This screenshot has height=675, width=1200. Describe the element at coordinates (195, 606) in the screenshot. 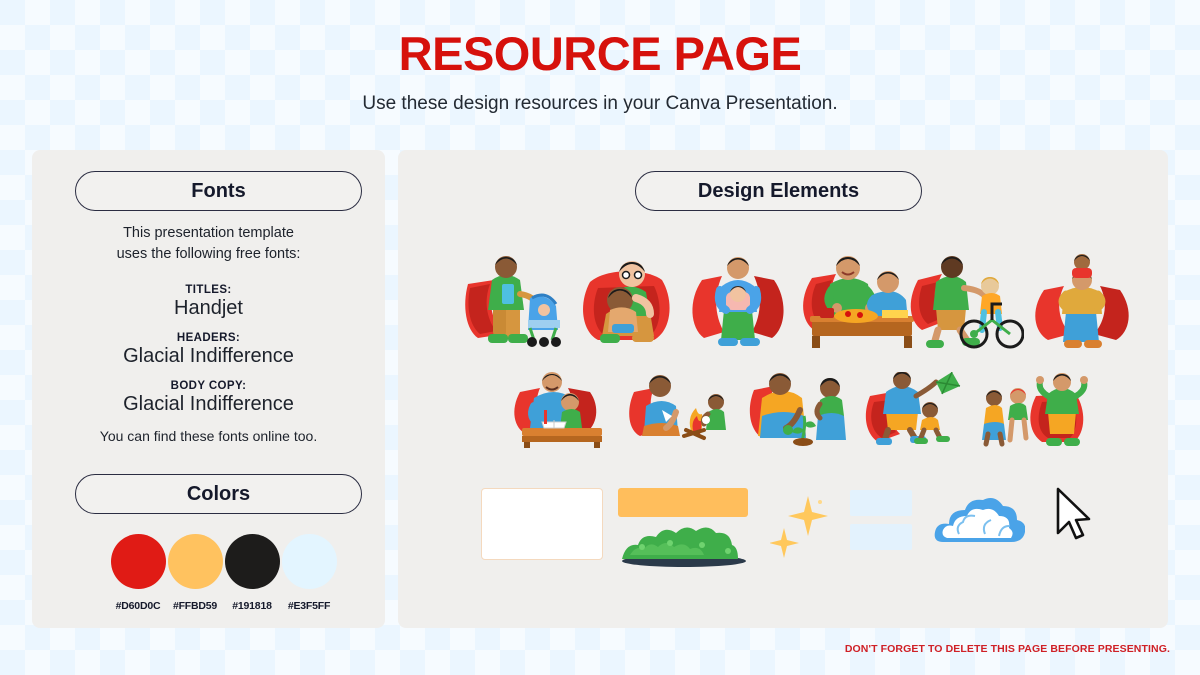

I see `color-hex-2: #FFBD59` at that location.